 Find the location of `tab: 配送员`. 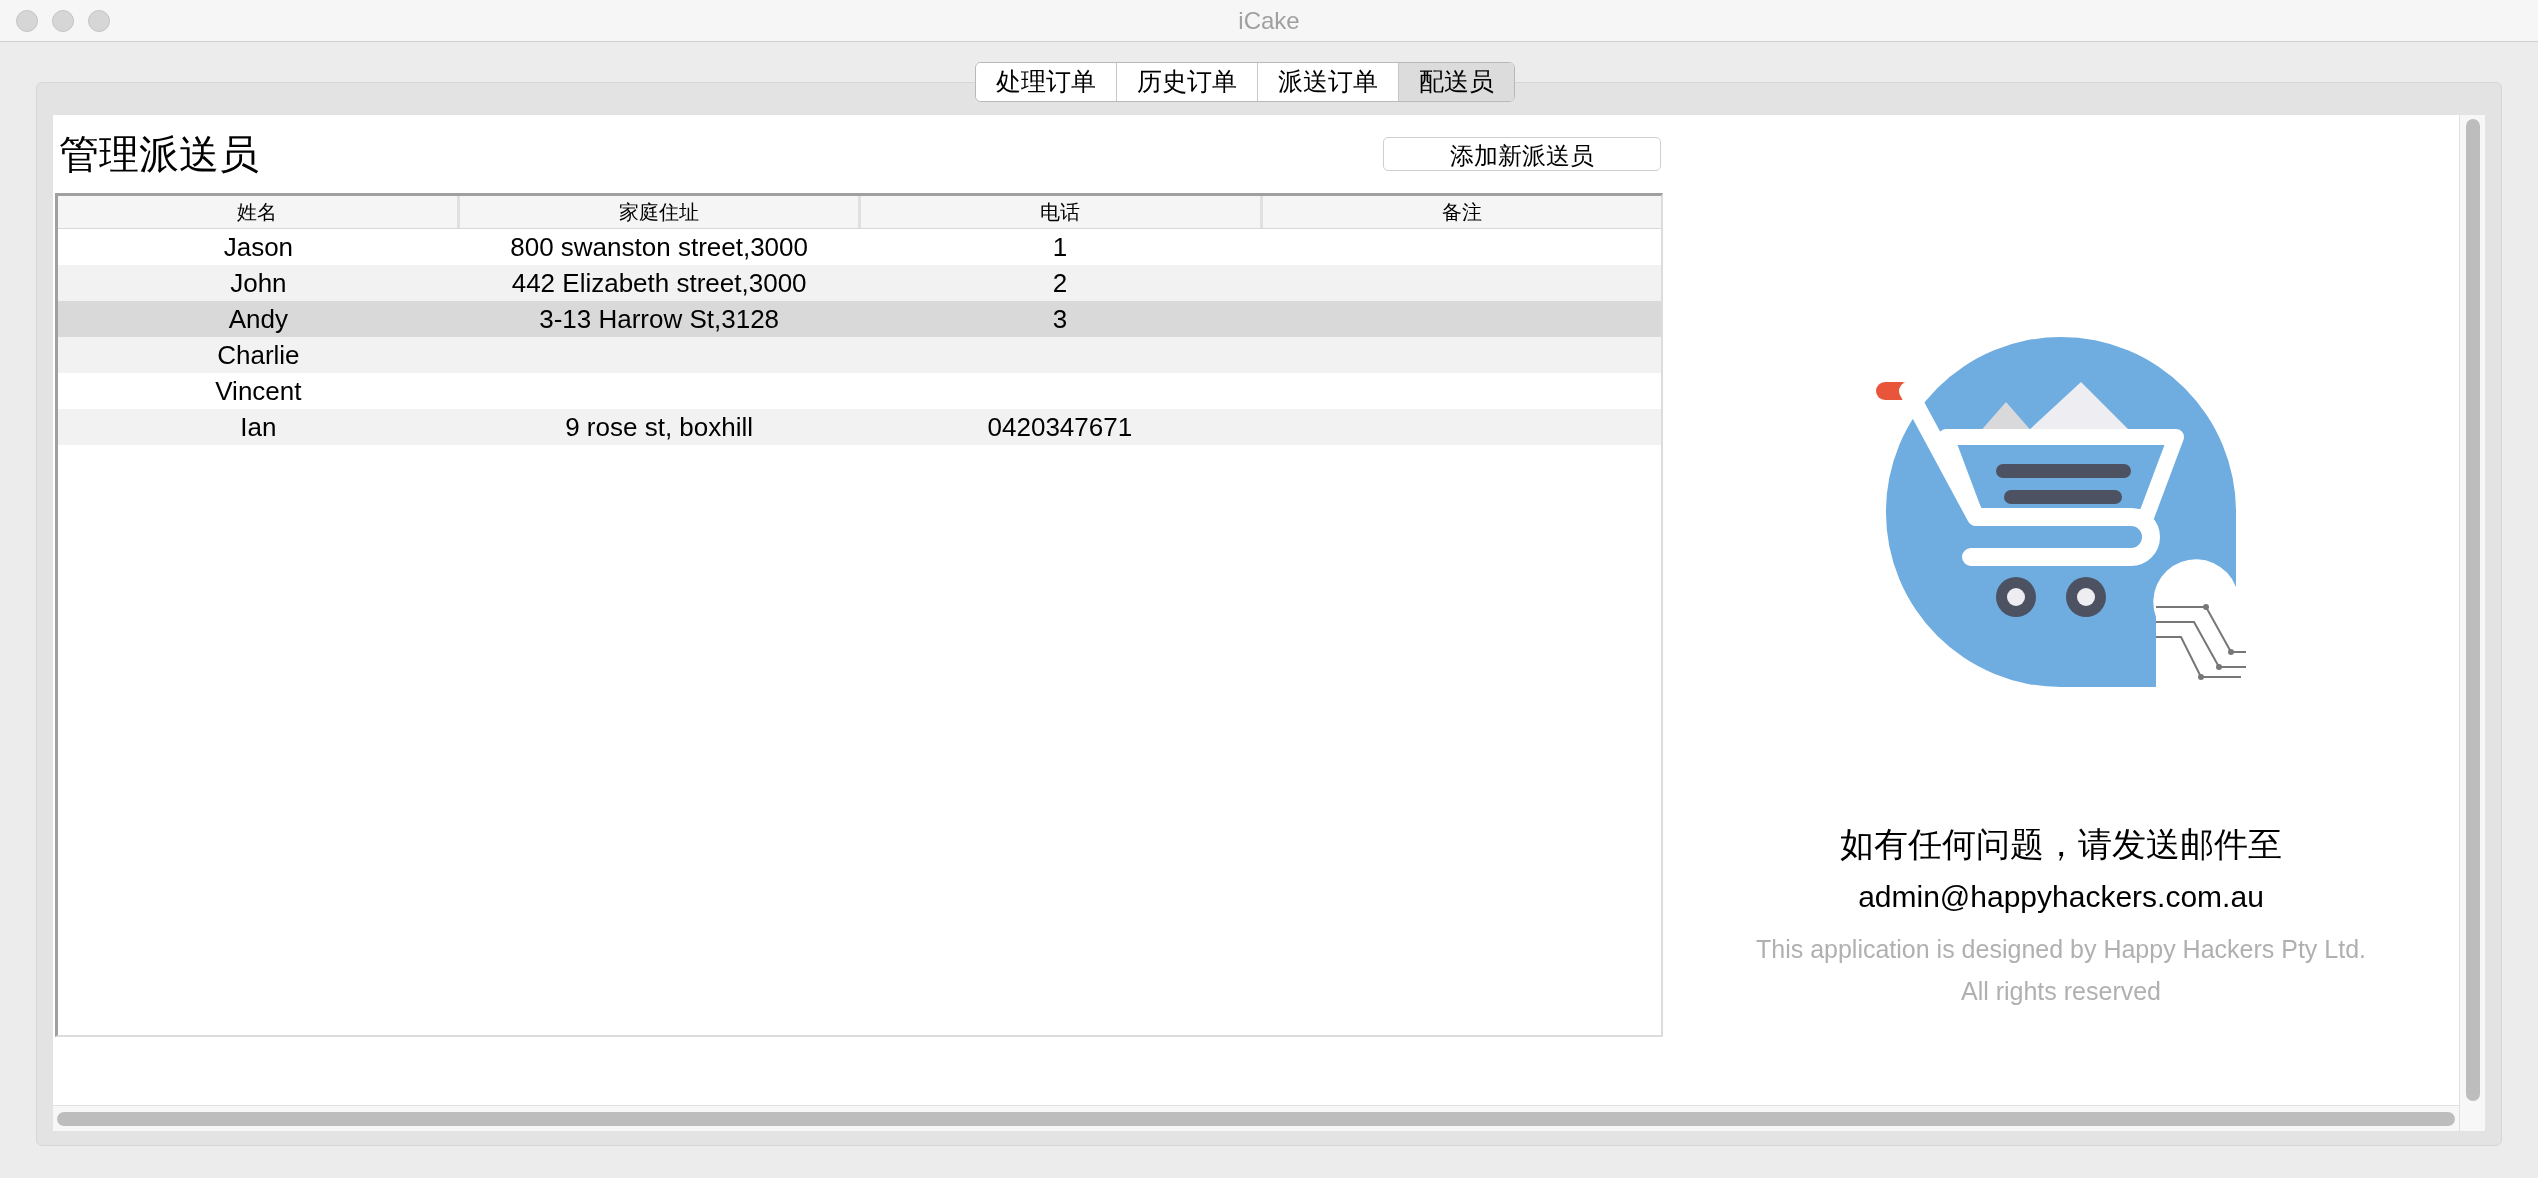

tab: 配送员 is located at coordinates (1456, 82).